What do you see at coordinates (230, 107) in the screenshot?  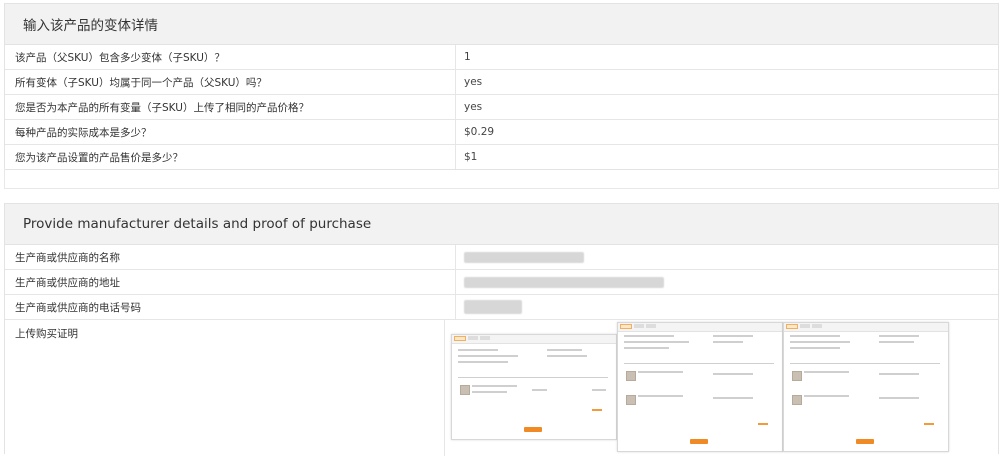 I see `question-label: 您是否为本产品的所有变量（子SKU）上传了相同的产品价格？` at bounding box center [230, 107].